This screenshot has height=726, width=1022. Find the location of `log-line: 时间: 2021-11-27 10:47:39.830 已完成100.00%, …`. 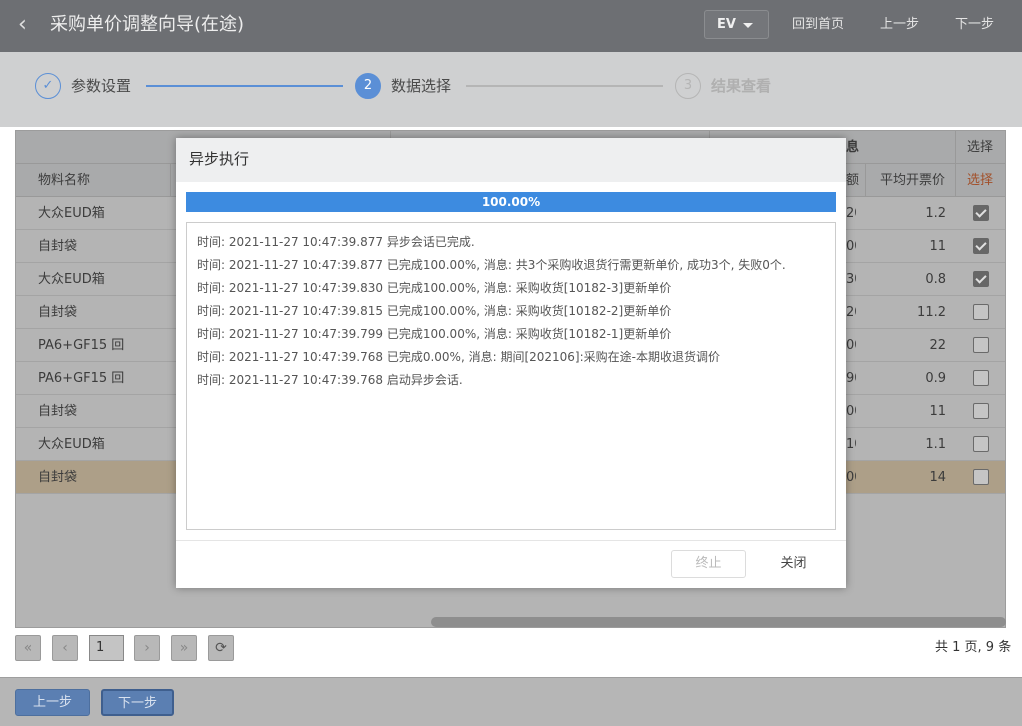

log-line: 时间: 2021-11-27 10:47:39.830 已完成100.00%, … is located at coordinates (434, 288).